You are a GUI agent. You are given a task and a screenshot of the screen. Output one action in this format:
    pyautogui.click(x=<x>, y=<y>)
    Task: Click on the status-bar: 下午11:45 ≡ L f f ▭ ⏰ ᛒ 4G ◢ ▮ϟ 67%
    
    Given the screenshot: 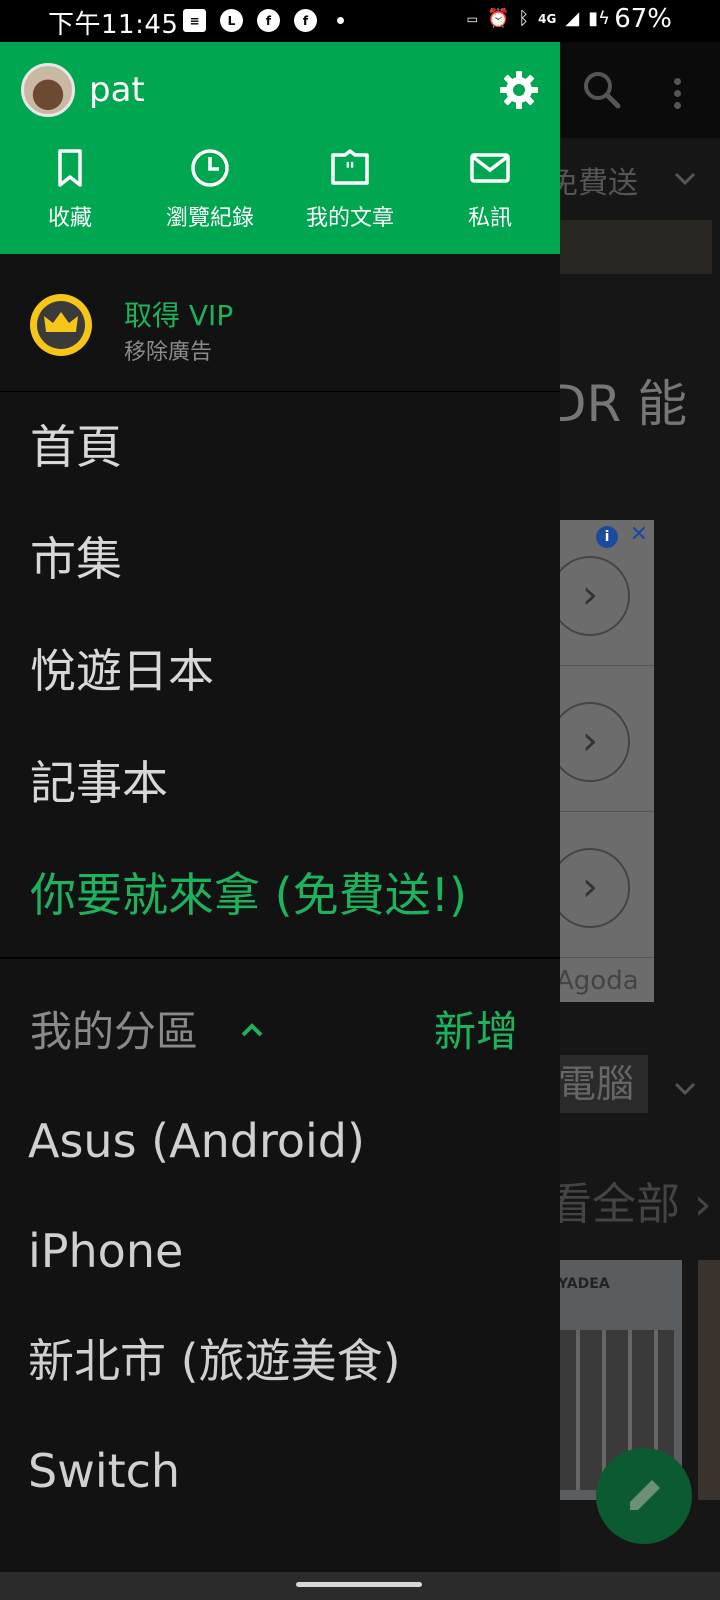 What is the action you would take?
    pyautogui.click(x=360, y=21)
    